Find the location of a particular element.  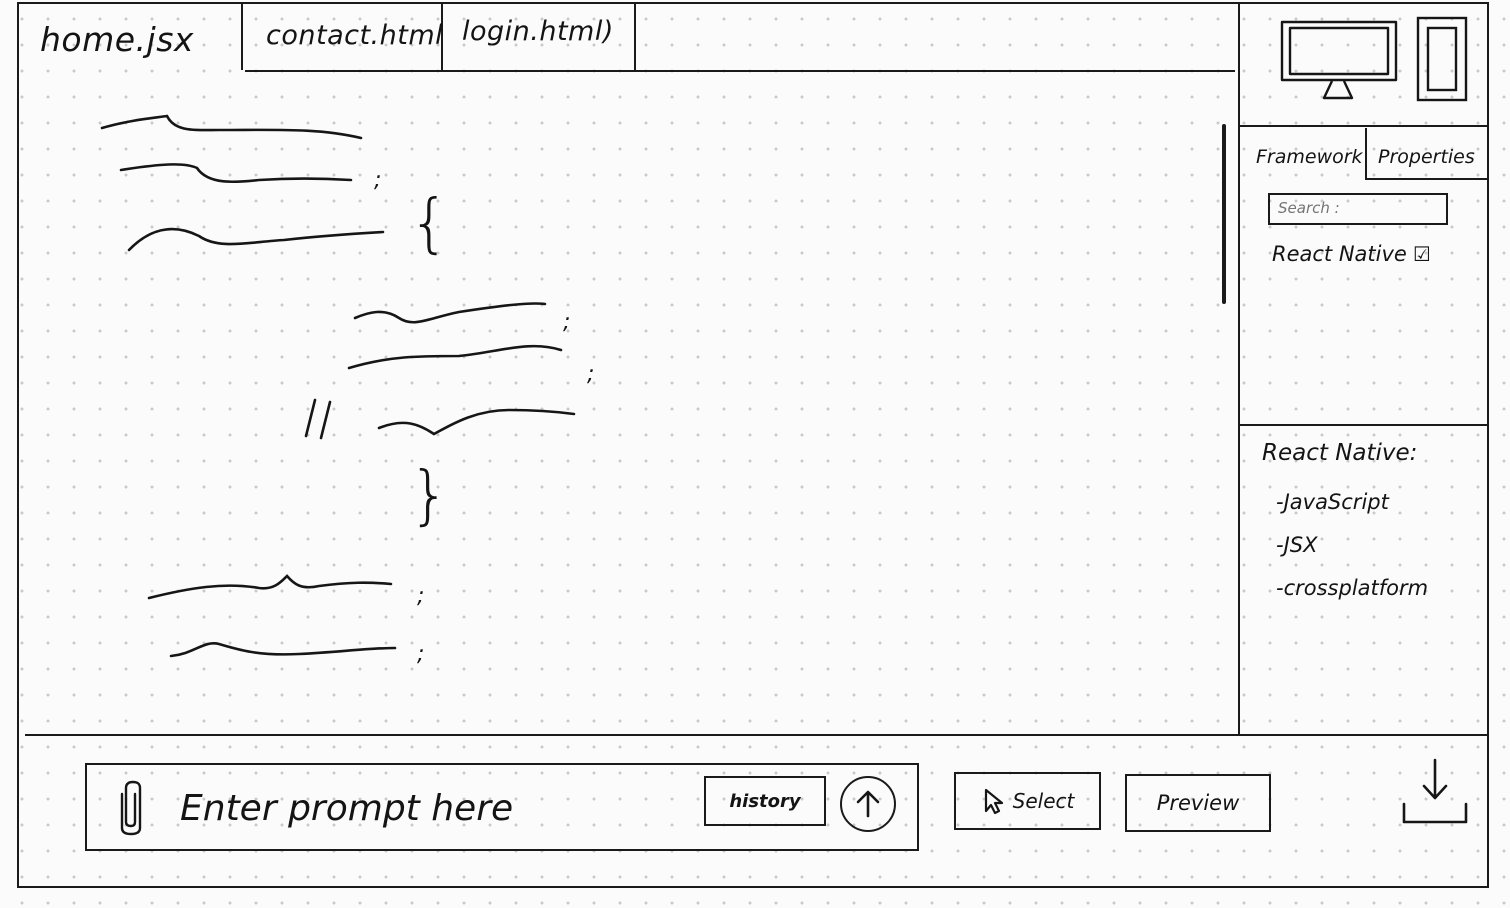

prompt-input is located at coordinates (430, 808).